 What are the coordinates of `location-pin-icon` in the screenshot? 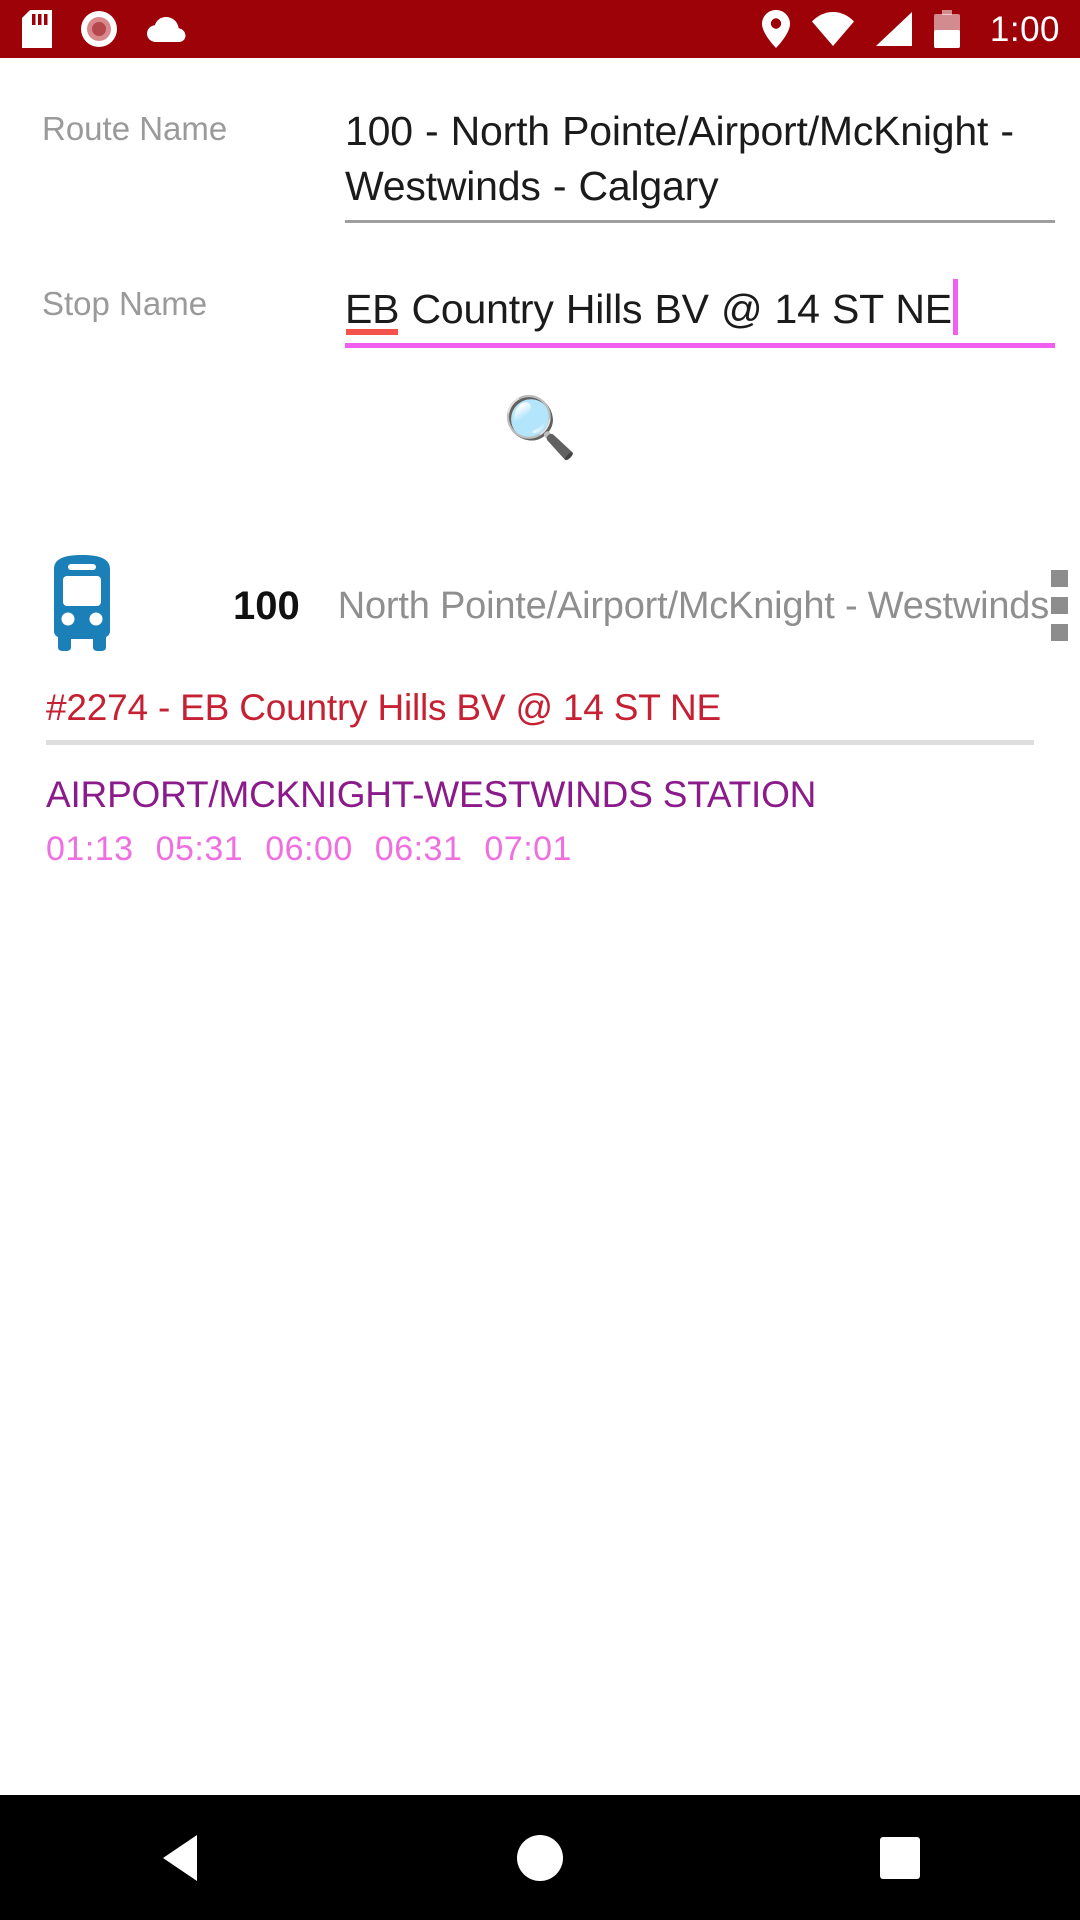 It's located at (775, 29).